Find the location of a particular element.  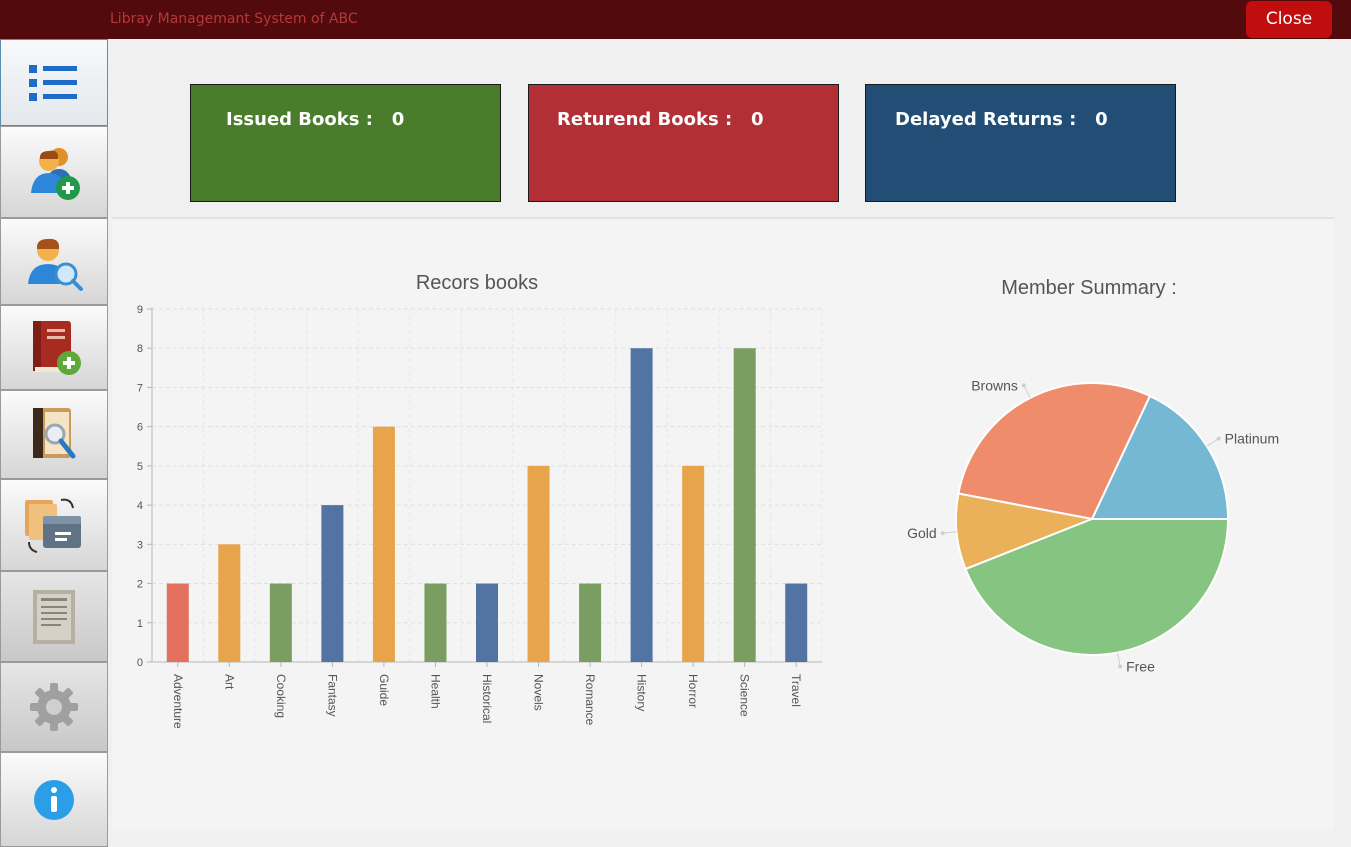

bar-history is located at coordinates (641, 505).